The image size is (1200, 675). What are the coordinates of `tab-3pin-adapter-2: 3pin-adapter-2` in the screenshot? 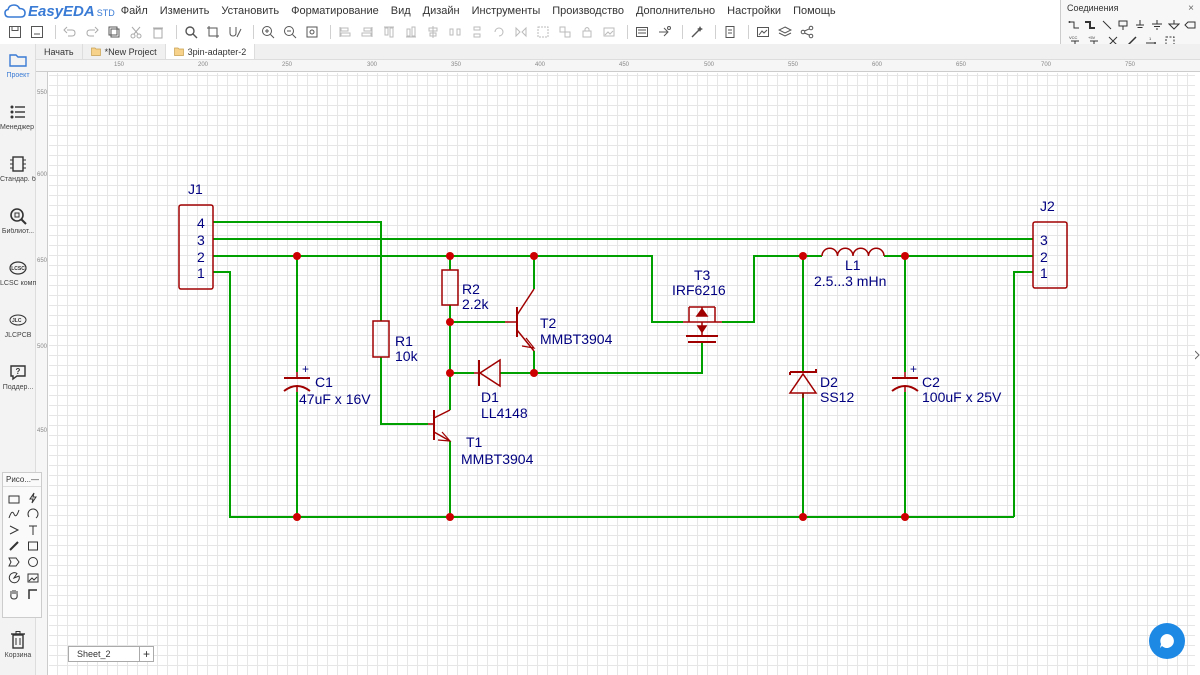 It's located at (210, 51).